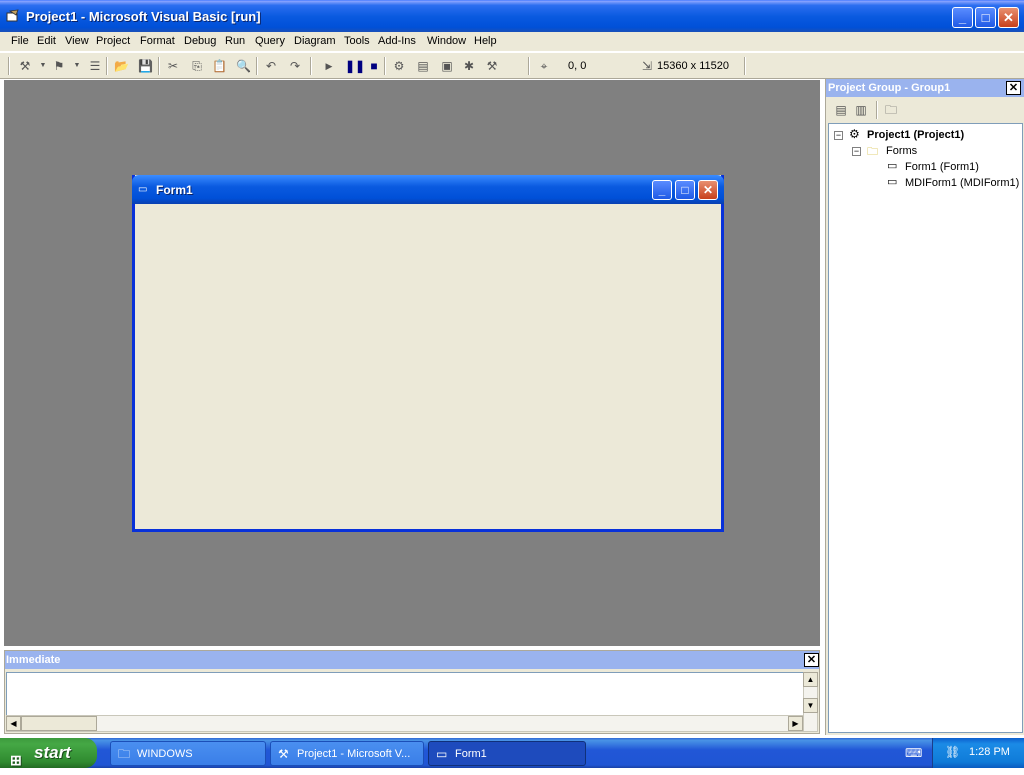 The height and width of the screenshot is (775, 1024). I want to click on undo-icon: ↶, so click(271, 66).